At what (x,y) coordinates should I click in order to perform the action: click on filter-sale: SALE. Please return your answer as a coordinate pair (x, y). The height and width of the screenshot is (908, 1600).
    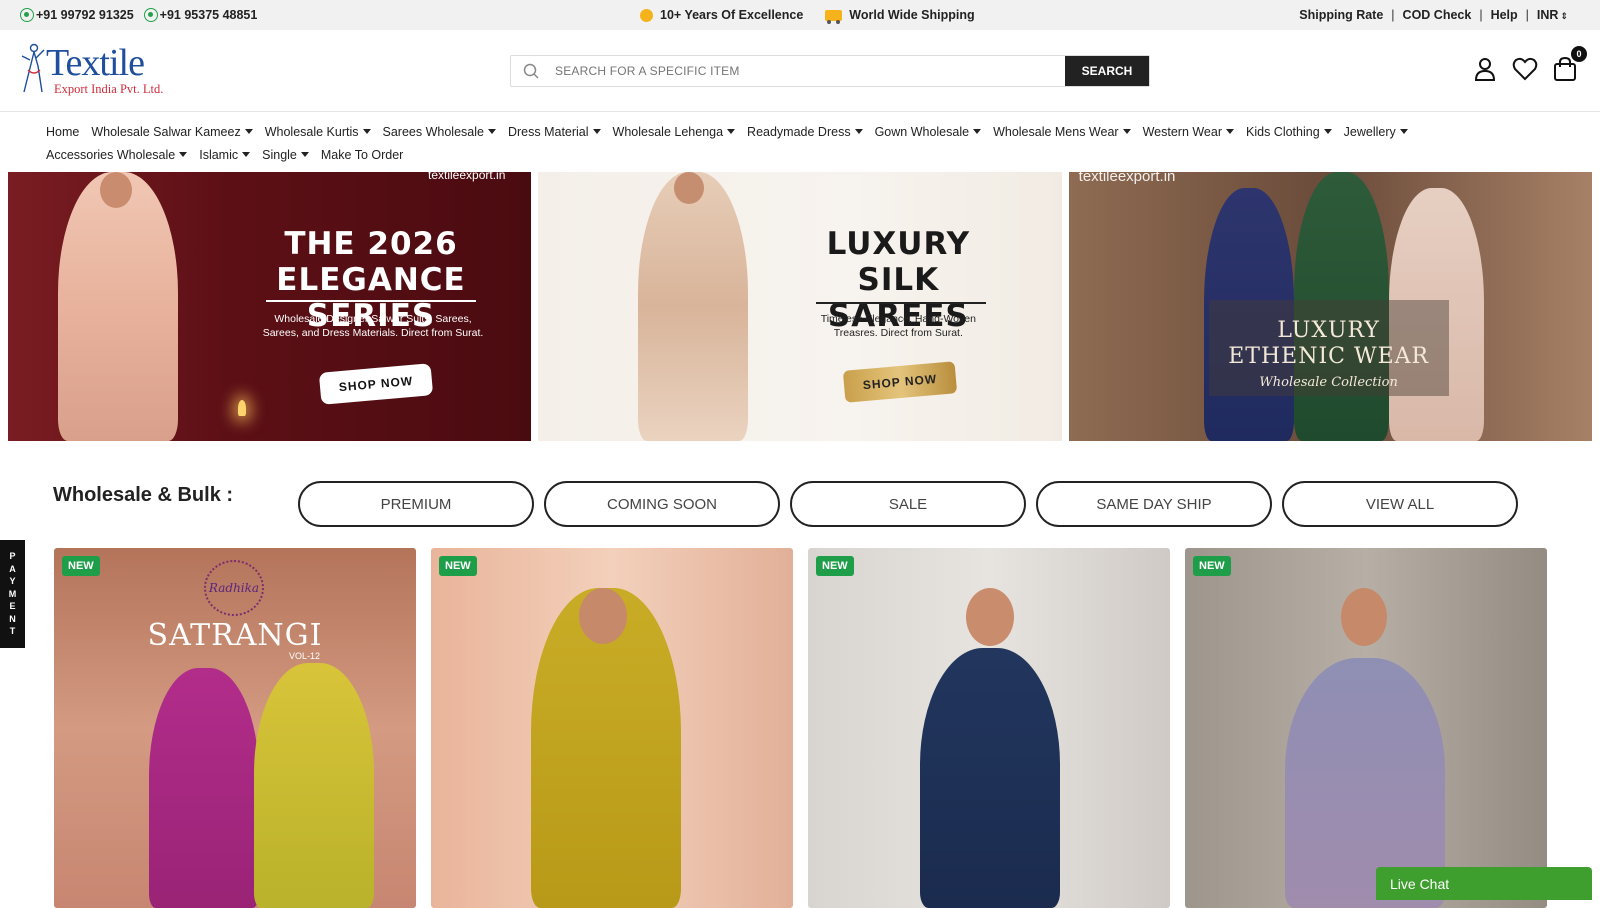
    Looking at the image, I should click on (908, 504).